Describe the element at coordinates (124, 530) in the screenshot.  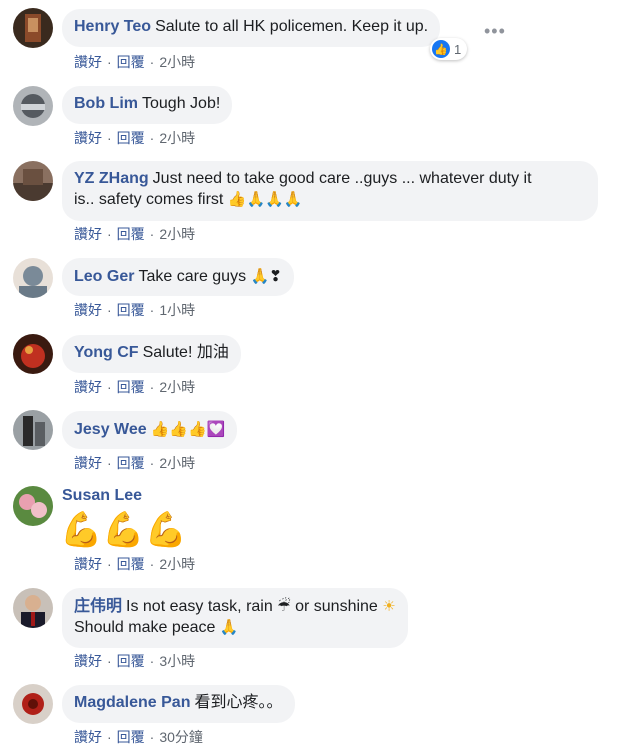
I see `emoji: 💪💪💪` at that location.